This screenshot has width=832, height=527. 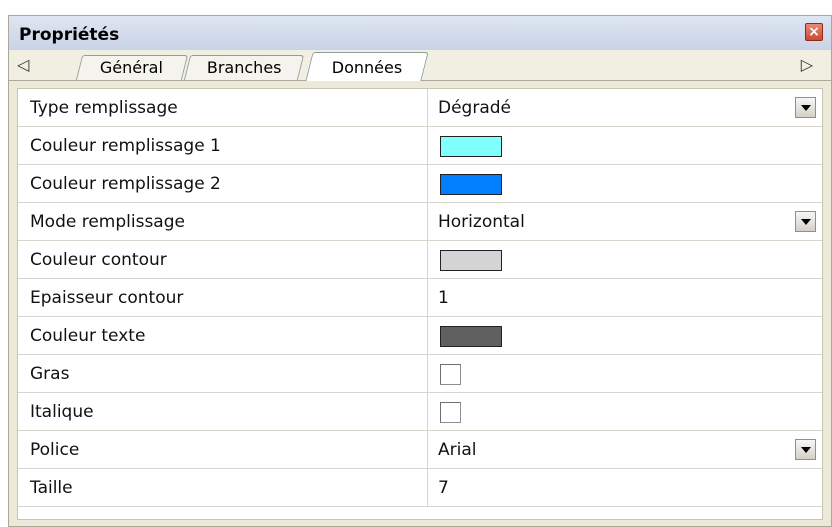 I want to click on tab-label: Général, so click(x=132, y=67).